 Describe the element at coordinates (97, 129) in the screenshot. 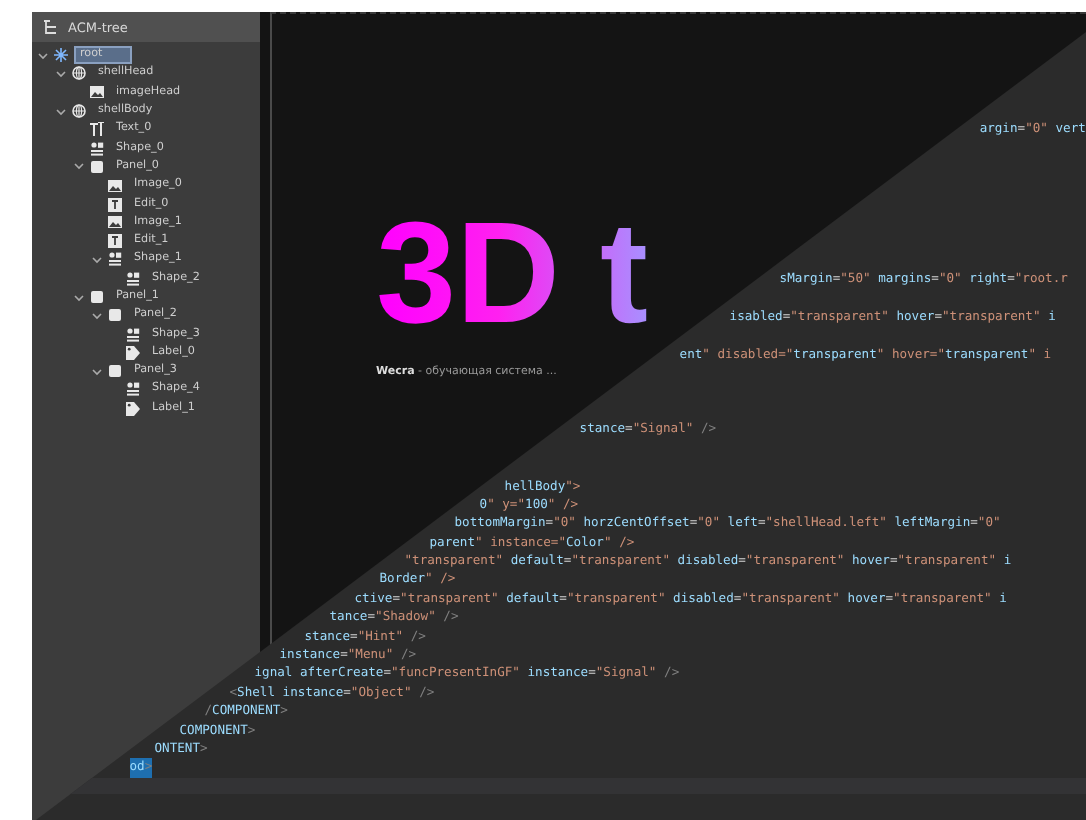

I see `text-icon` at that location.